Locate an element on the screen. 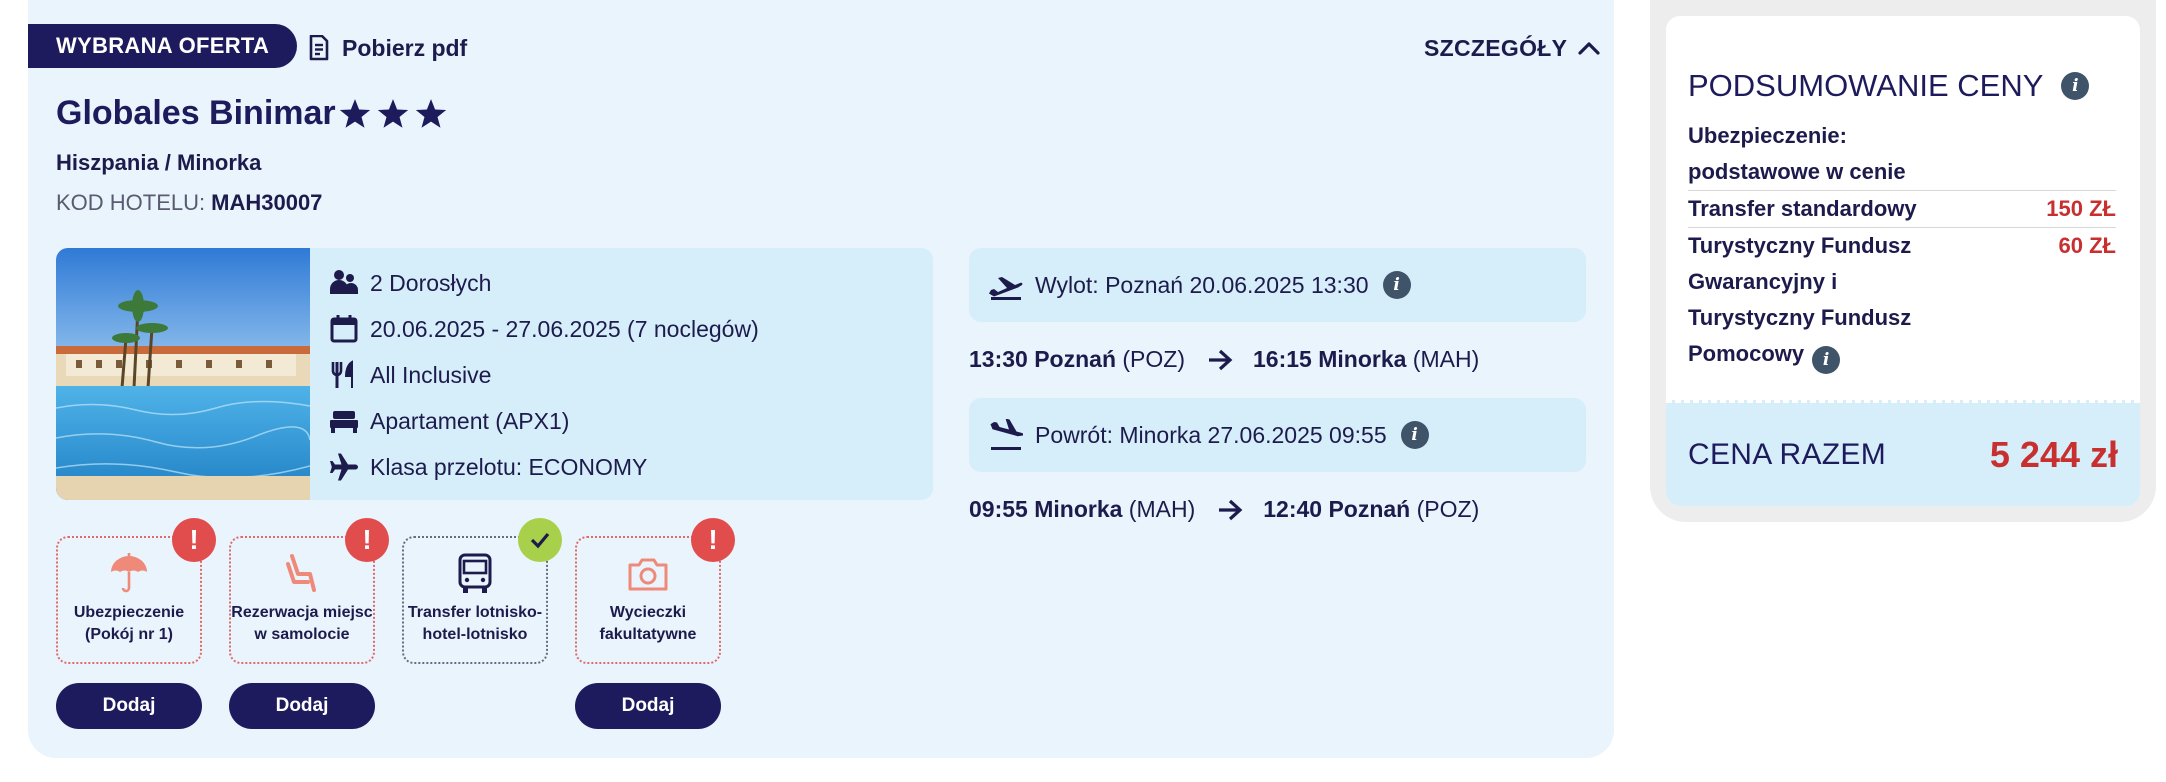 The width and height of the screenshot is (2166, 782). details-label: SZCZEGÓŁY is located at coordinates (1496, 47).